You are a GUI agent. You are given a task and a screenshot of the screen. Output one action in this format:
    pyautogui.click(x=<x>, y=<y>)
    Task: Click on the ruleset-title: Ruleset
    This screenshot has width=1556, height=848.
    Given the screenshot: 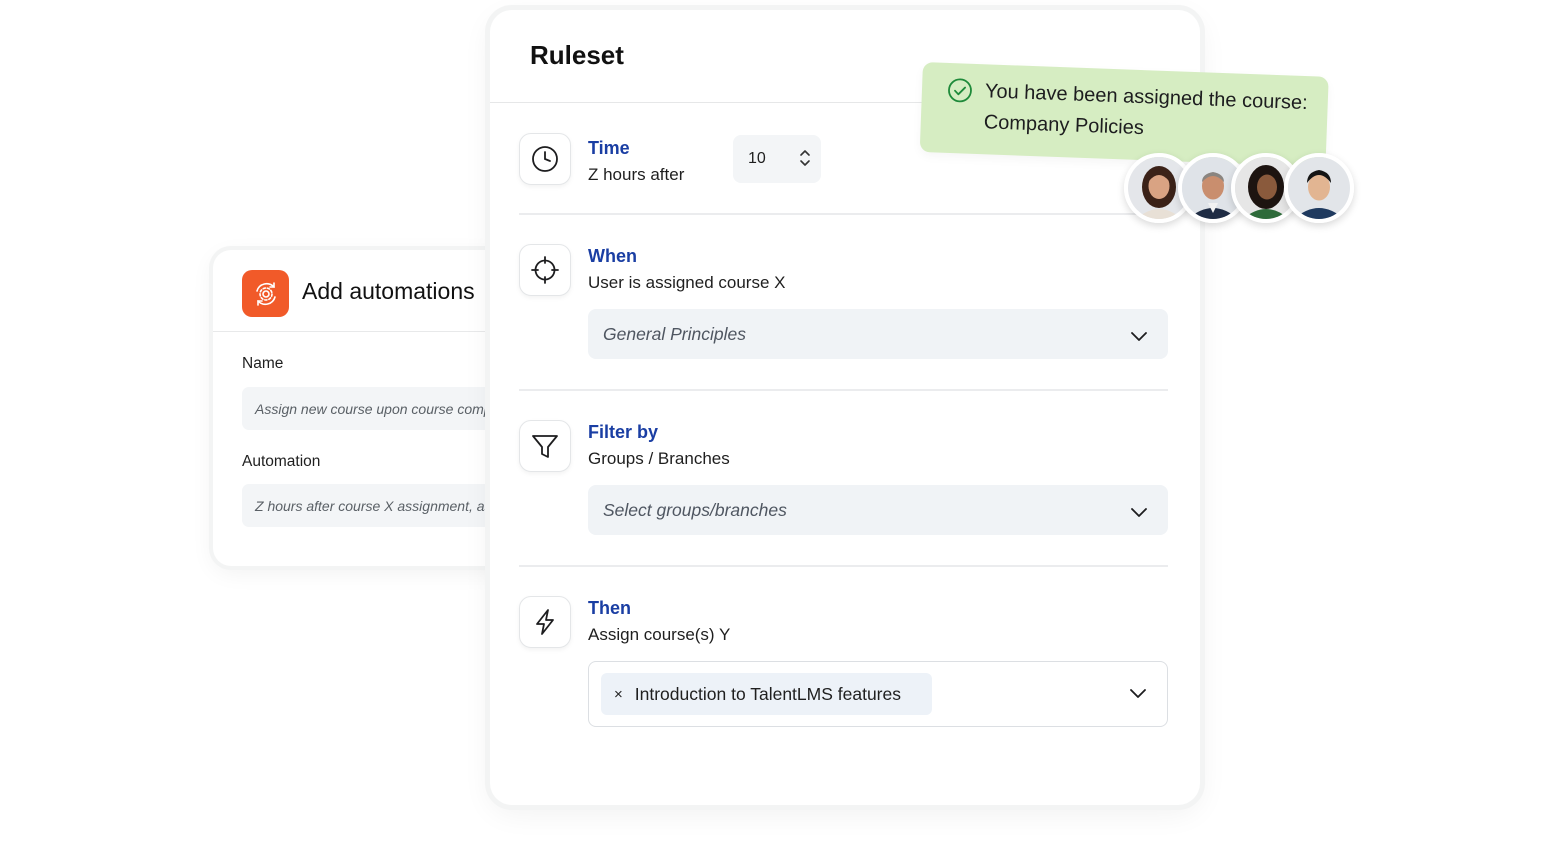 What is the action you would take?
    pyautogui.click(x=577, y=55)
    